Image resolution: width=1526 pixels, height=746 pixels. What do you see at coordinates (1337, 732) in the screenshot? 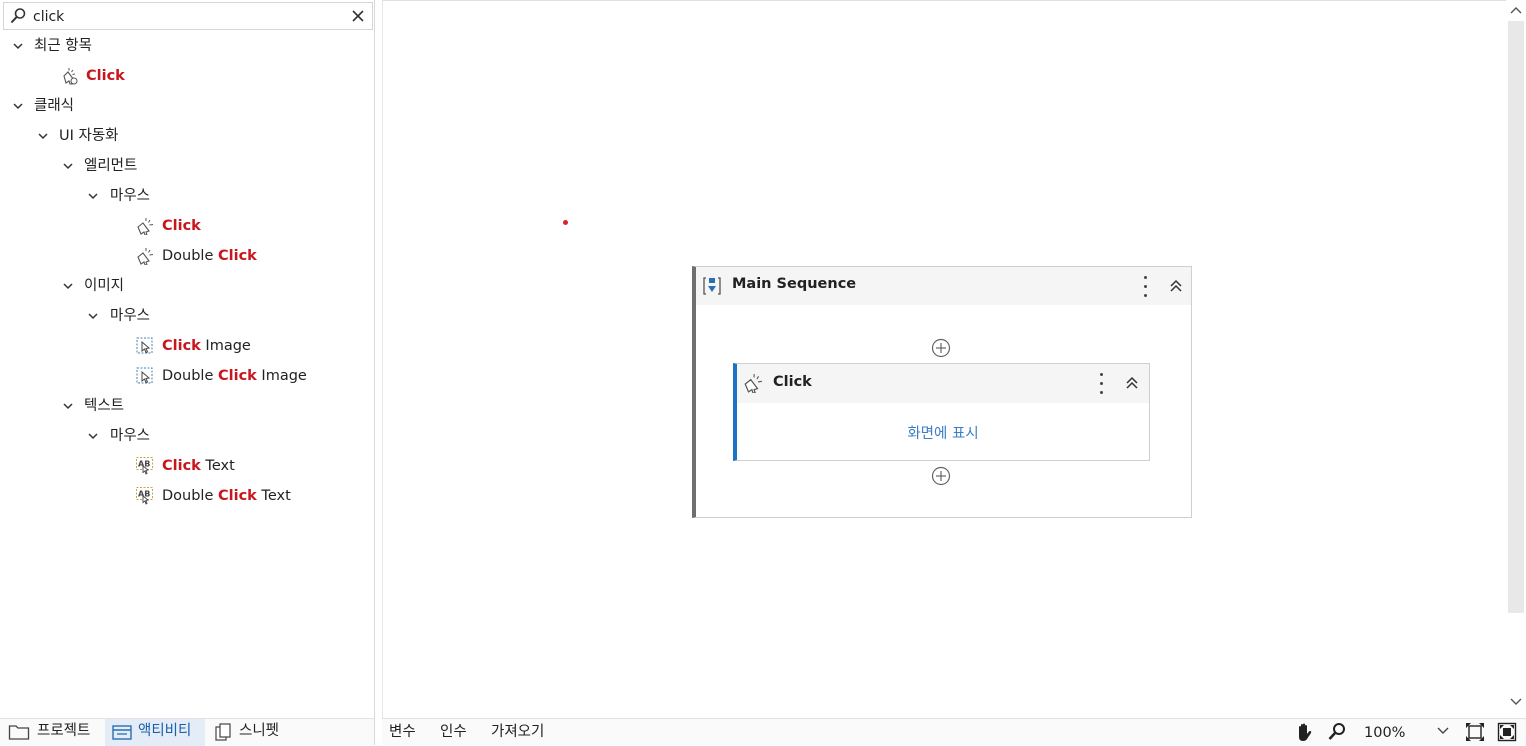
I see `zoom-search-icon` at bounding box center [1337, 732].